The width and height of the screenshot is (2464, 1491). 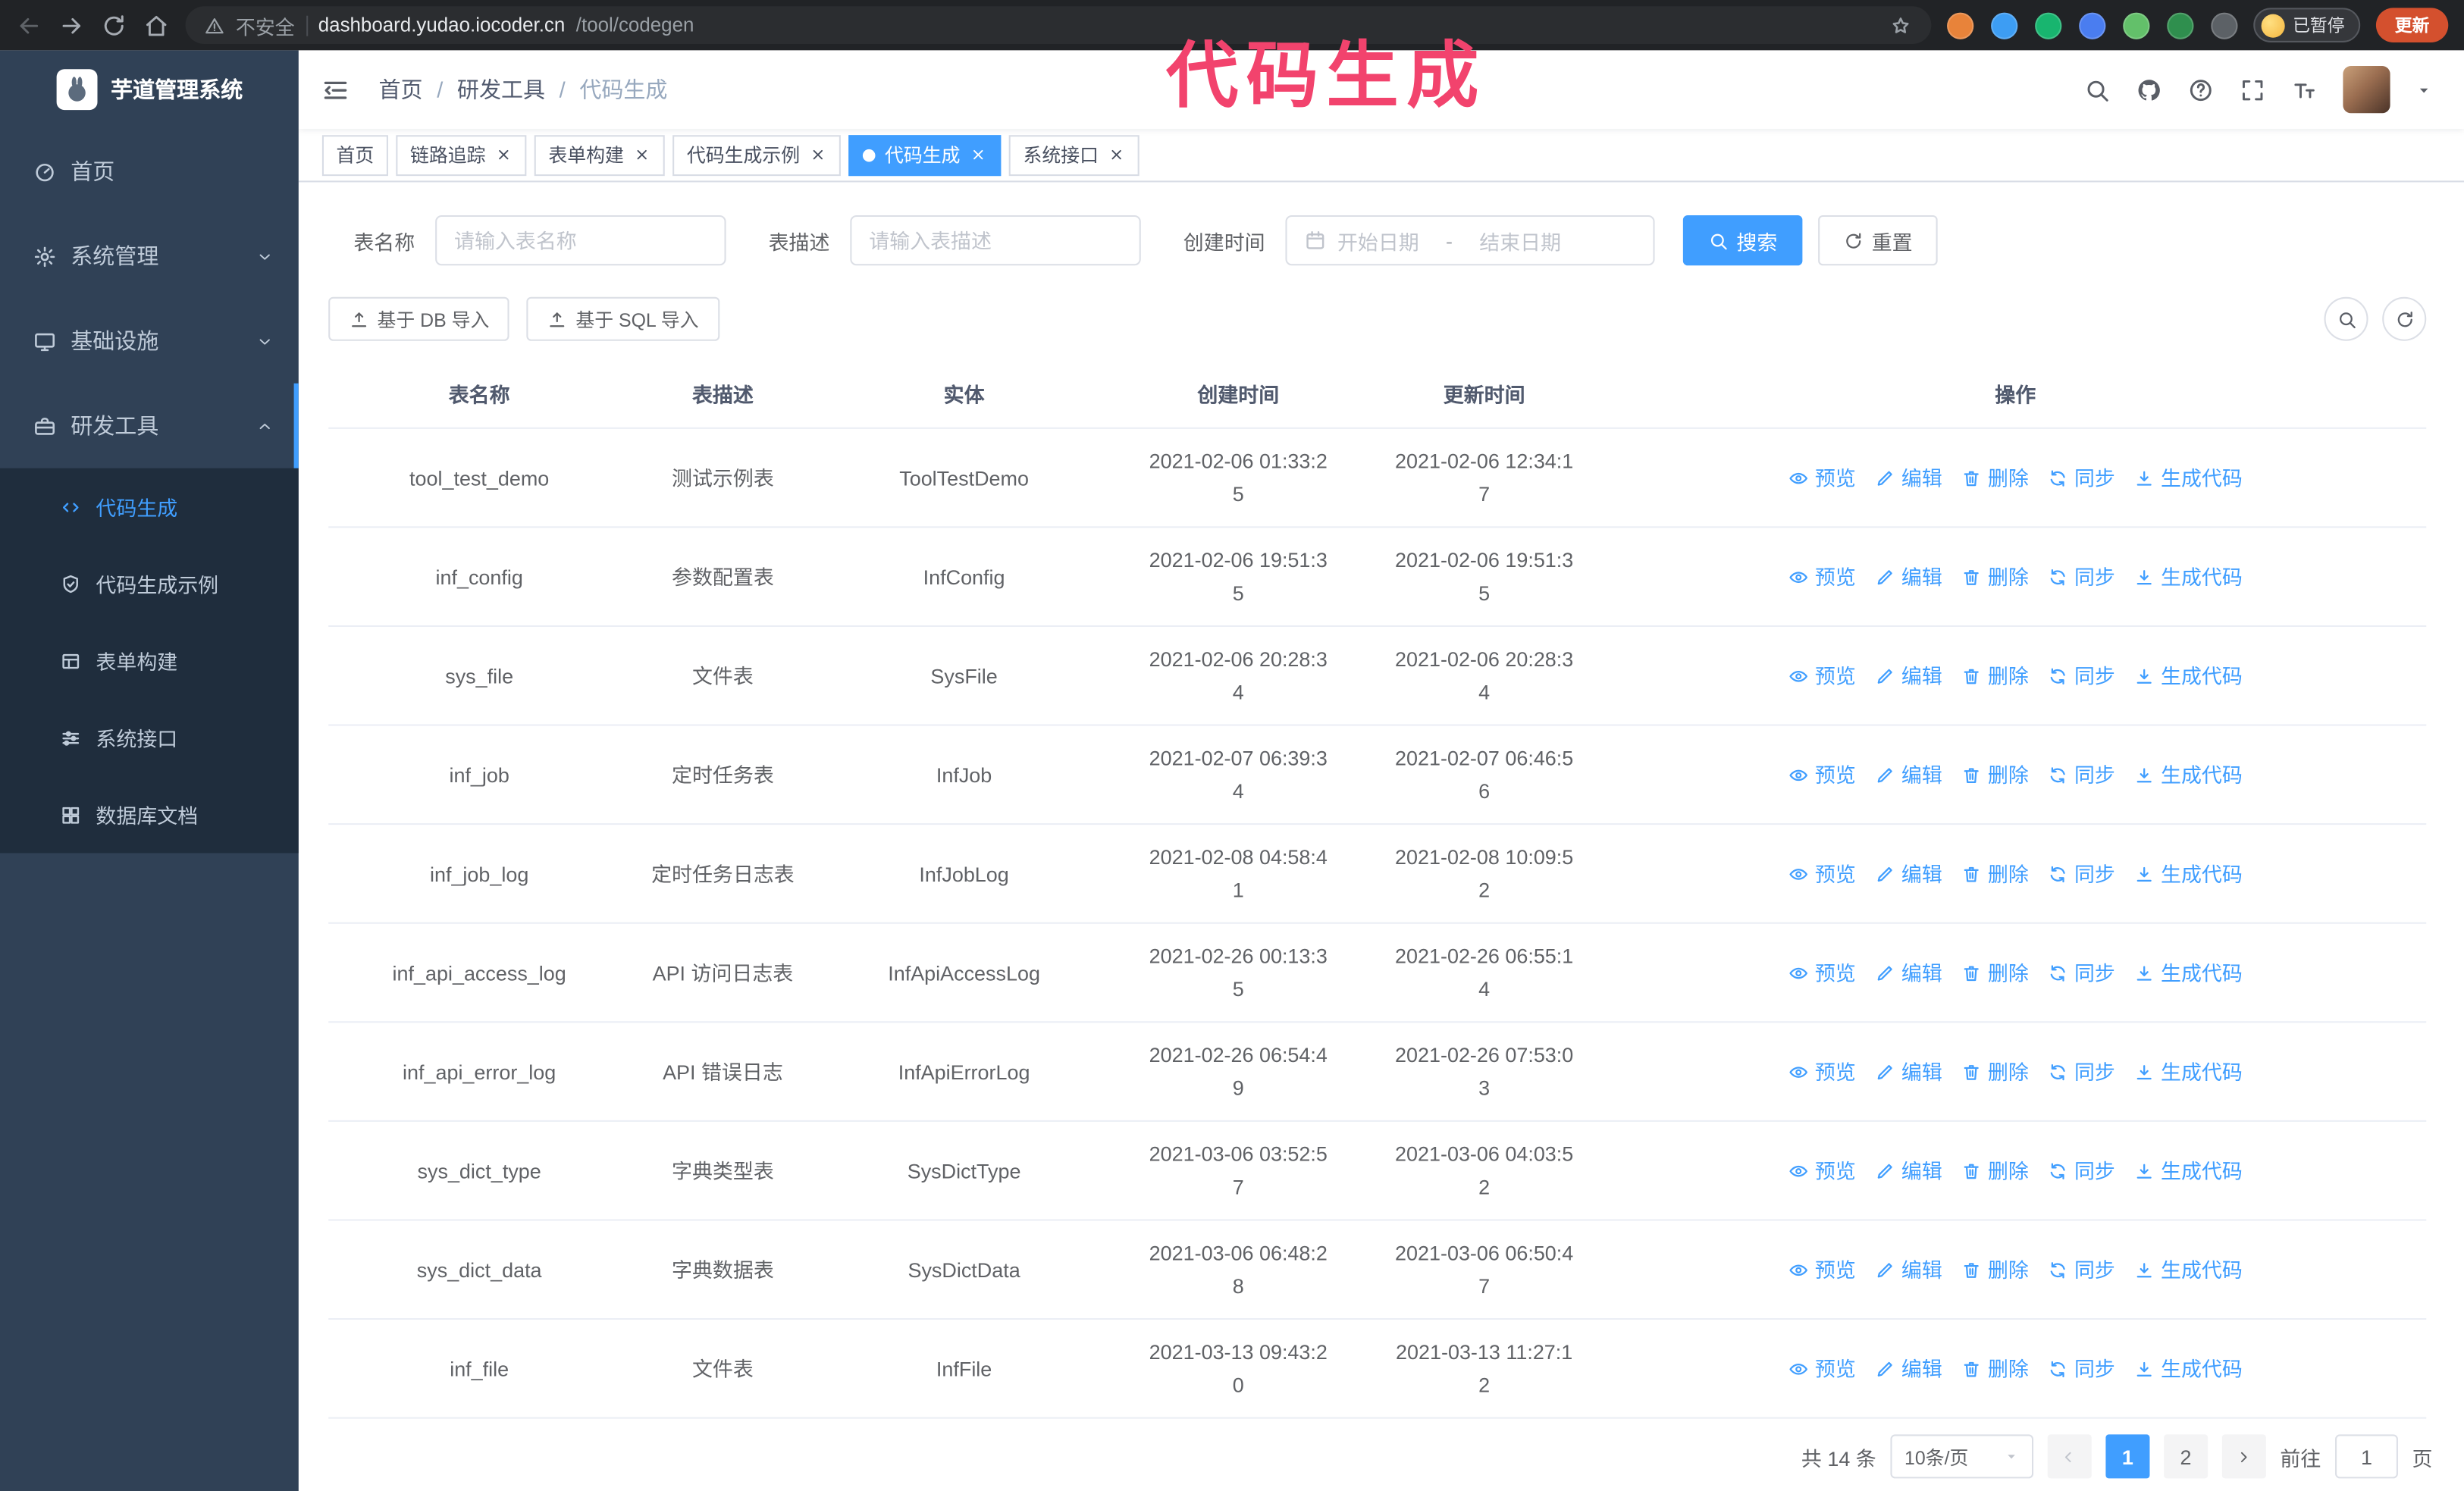 What do you see at coordinates (2005, 25) in the screenshot?
I see `drop-icon` at bounding box center [2005, 25].